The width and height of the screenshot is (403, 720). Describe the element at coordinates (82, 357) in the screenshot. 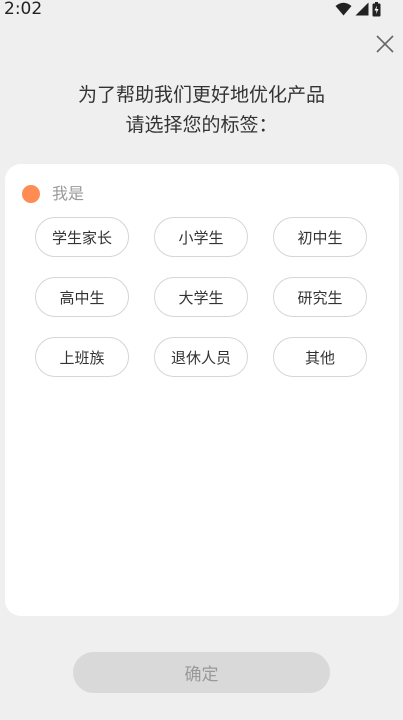

I see `tag-option: 上班族` at that location.